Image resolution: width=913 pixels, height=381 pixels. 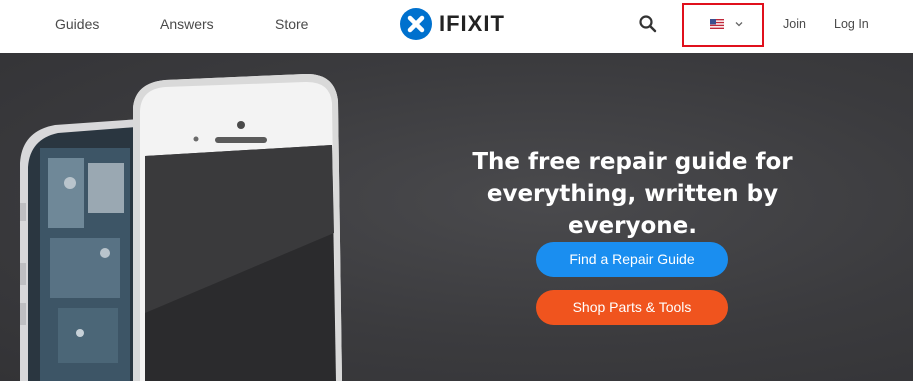 What do you see at coordinates (472, 23) in the screenshot?
I see `logo-text: IFIXIT` at bounding box center [472, 23].